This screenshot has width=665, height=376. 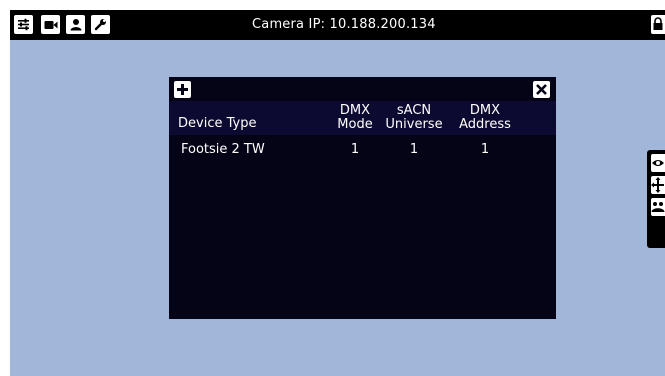 I want to click on header-dmx-mode-line2: Mode, so click(x=355, y=124).